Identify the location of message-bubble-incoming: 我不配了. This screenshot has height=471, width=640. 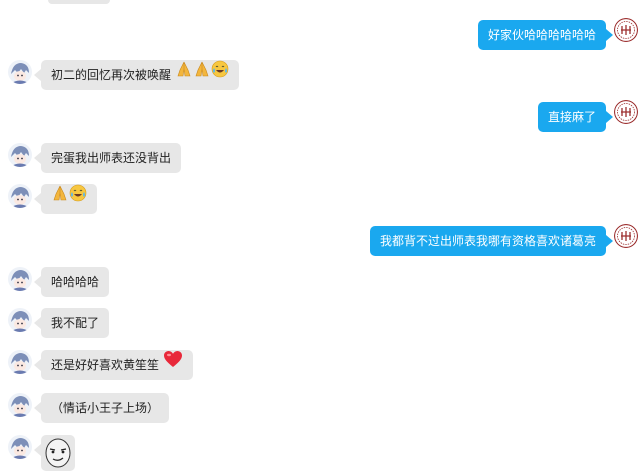
(75, 323).